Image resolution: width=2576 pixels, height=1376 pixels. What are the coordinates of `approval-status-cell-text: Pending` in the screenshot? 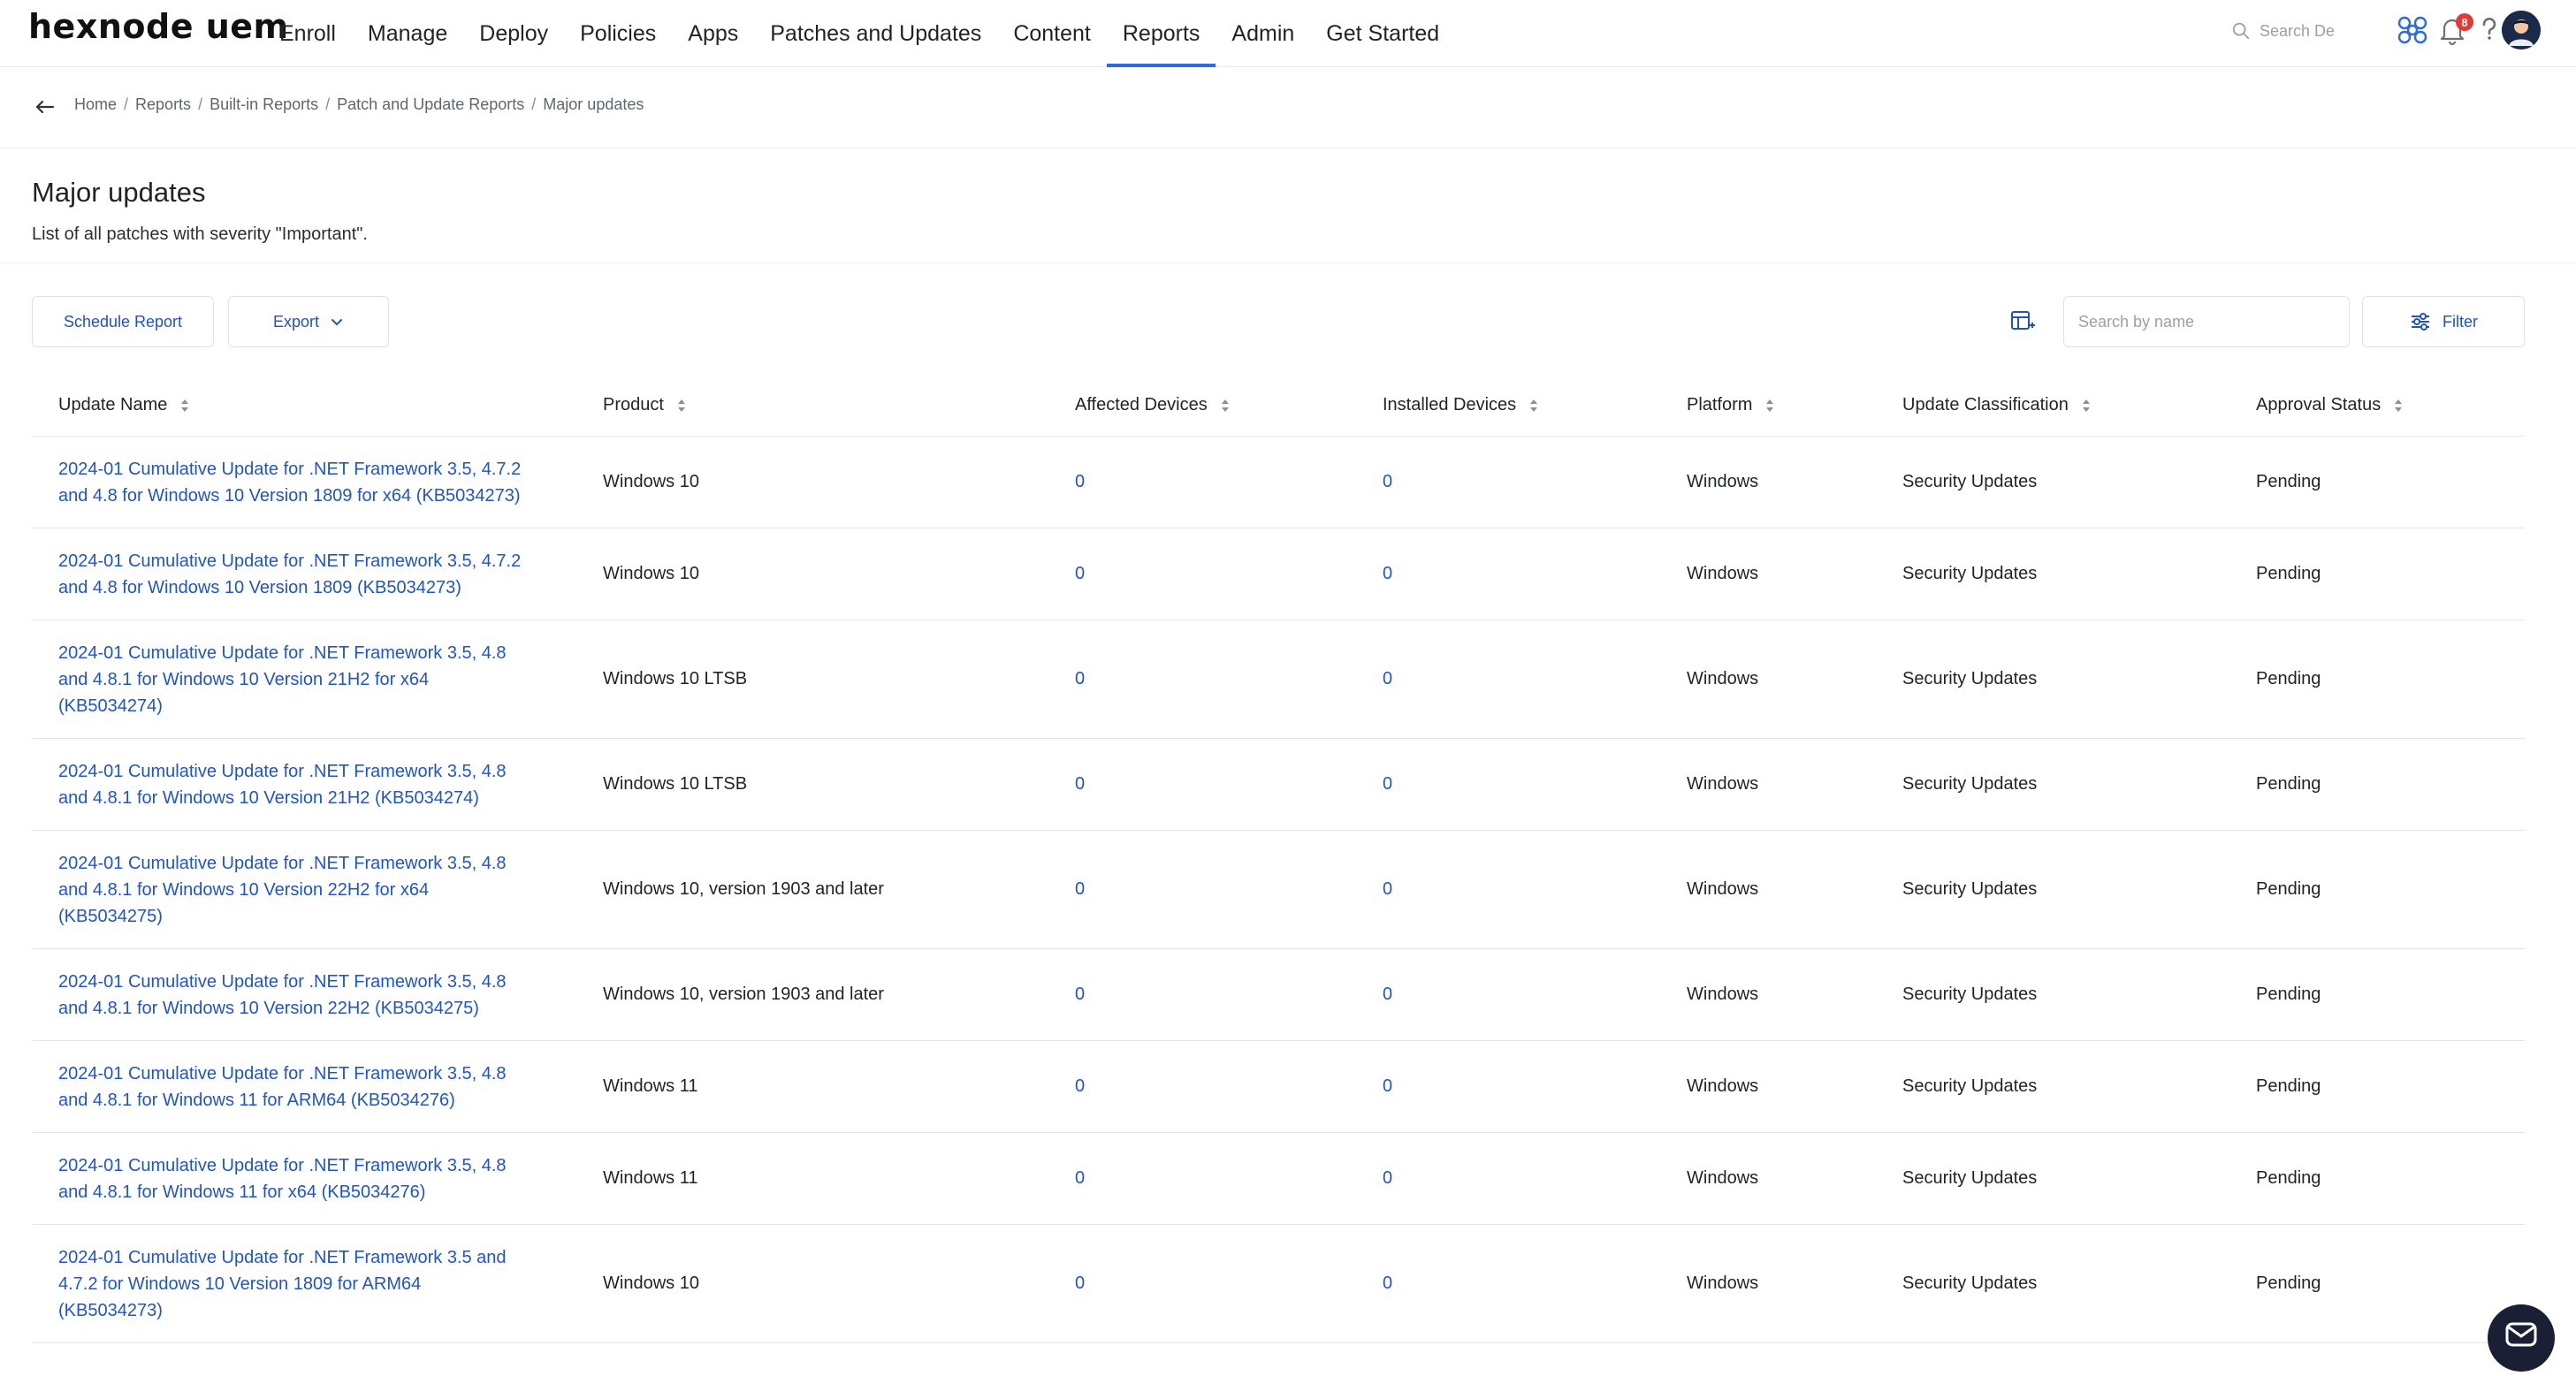 It's located at (2288, 1283).